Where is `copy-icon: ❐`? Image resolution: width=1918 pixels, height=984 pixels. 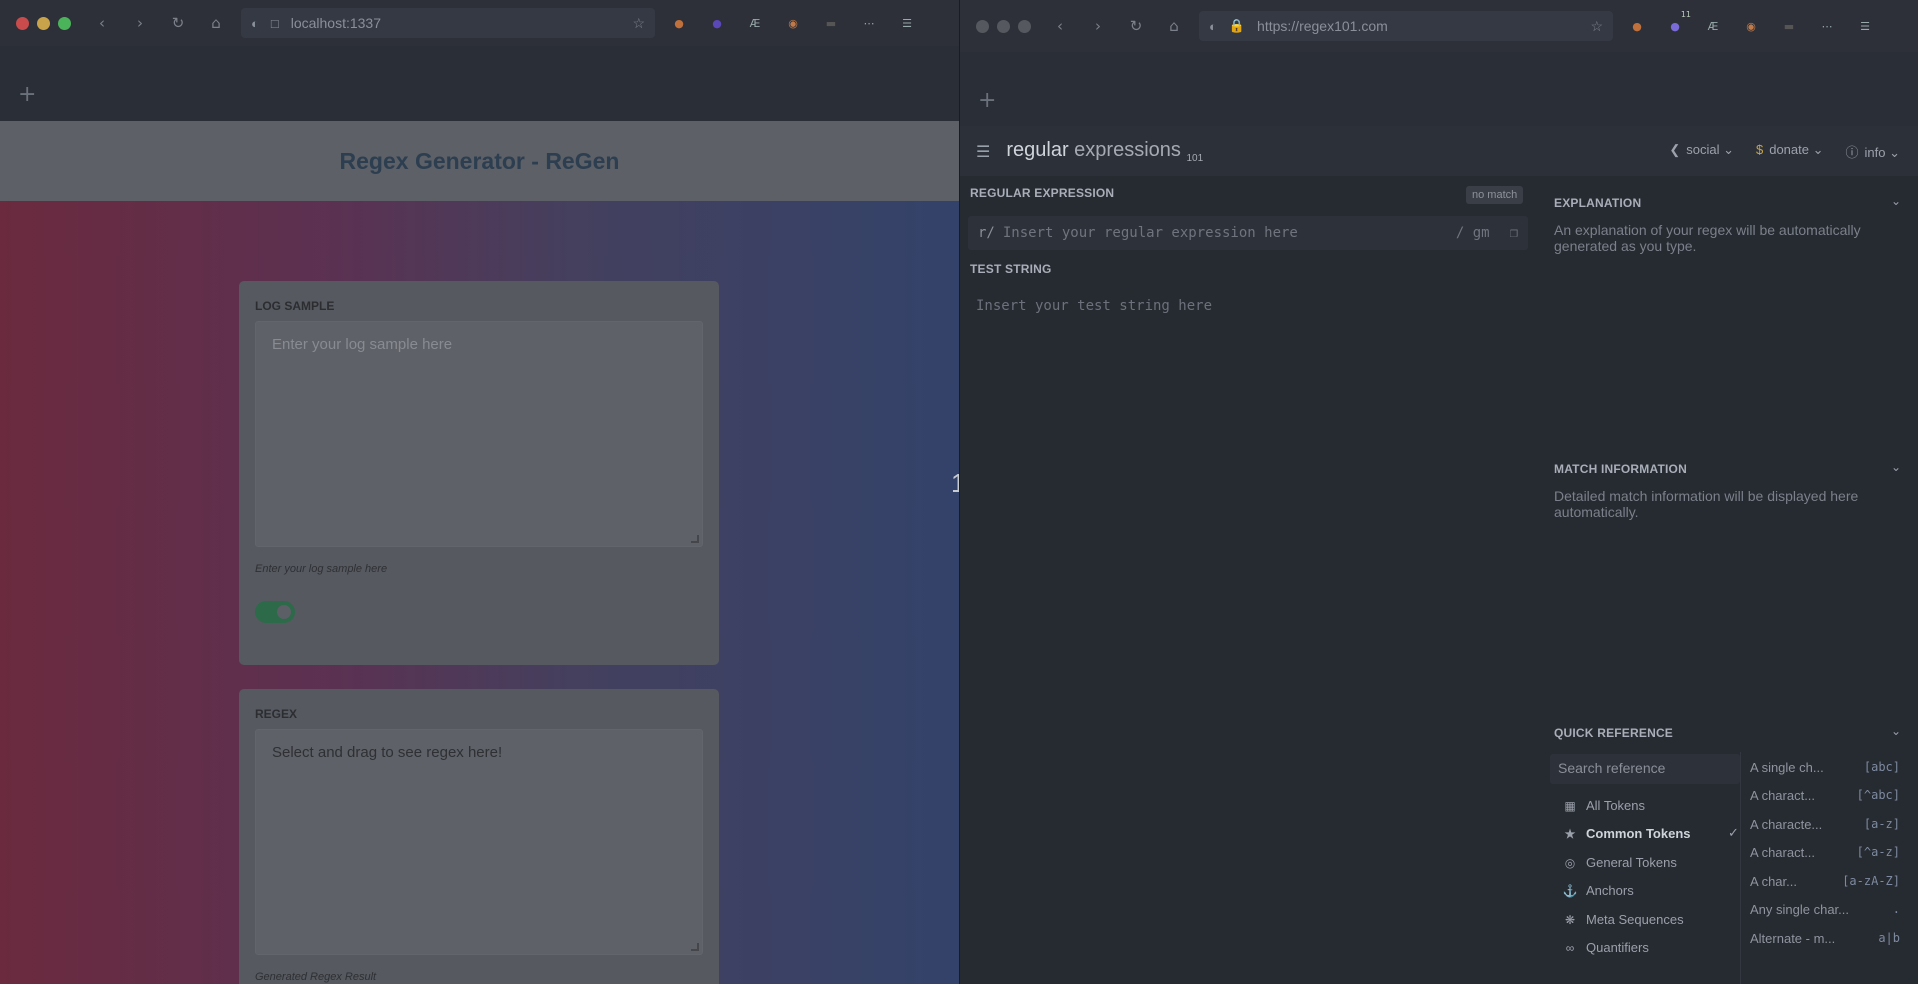 copy-icon: ❐ is located at coordinates (1514, 233).